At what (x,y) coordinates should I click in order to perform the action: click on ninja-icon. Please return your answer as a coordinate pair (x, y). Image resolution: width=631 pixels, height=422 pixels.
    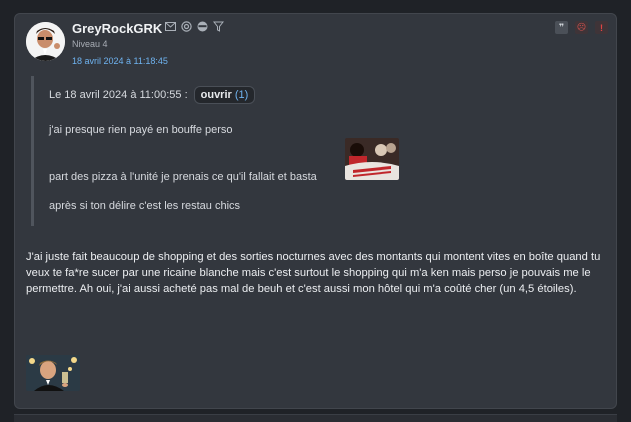
    Looking at the image, I should click on (202, 26).